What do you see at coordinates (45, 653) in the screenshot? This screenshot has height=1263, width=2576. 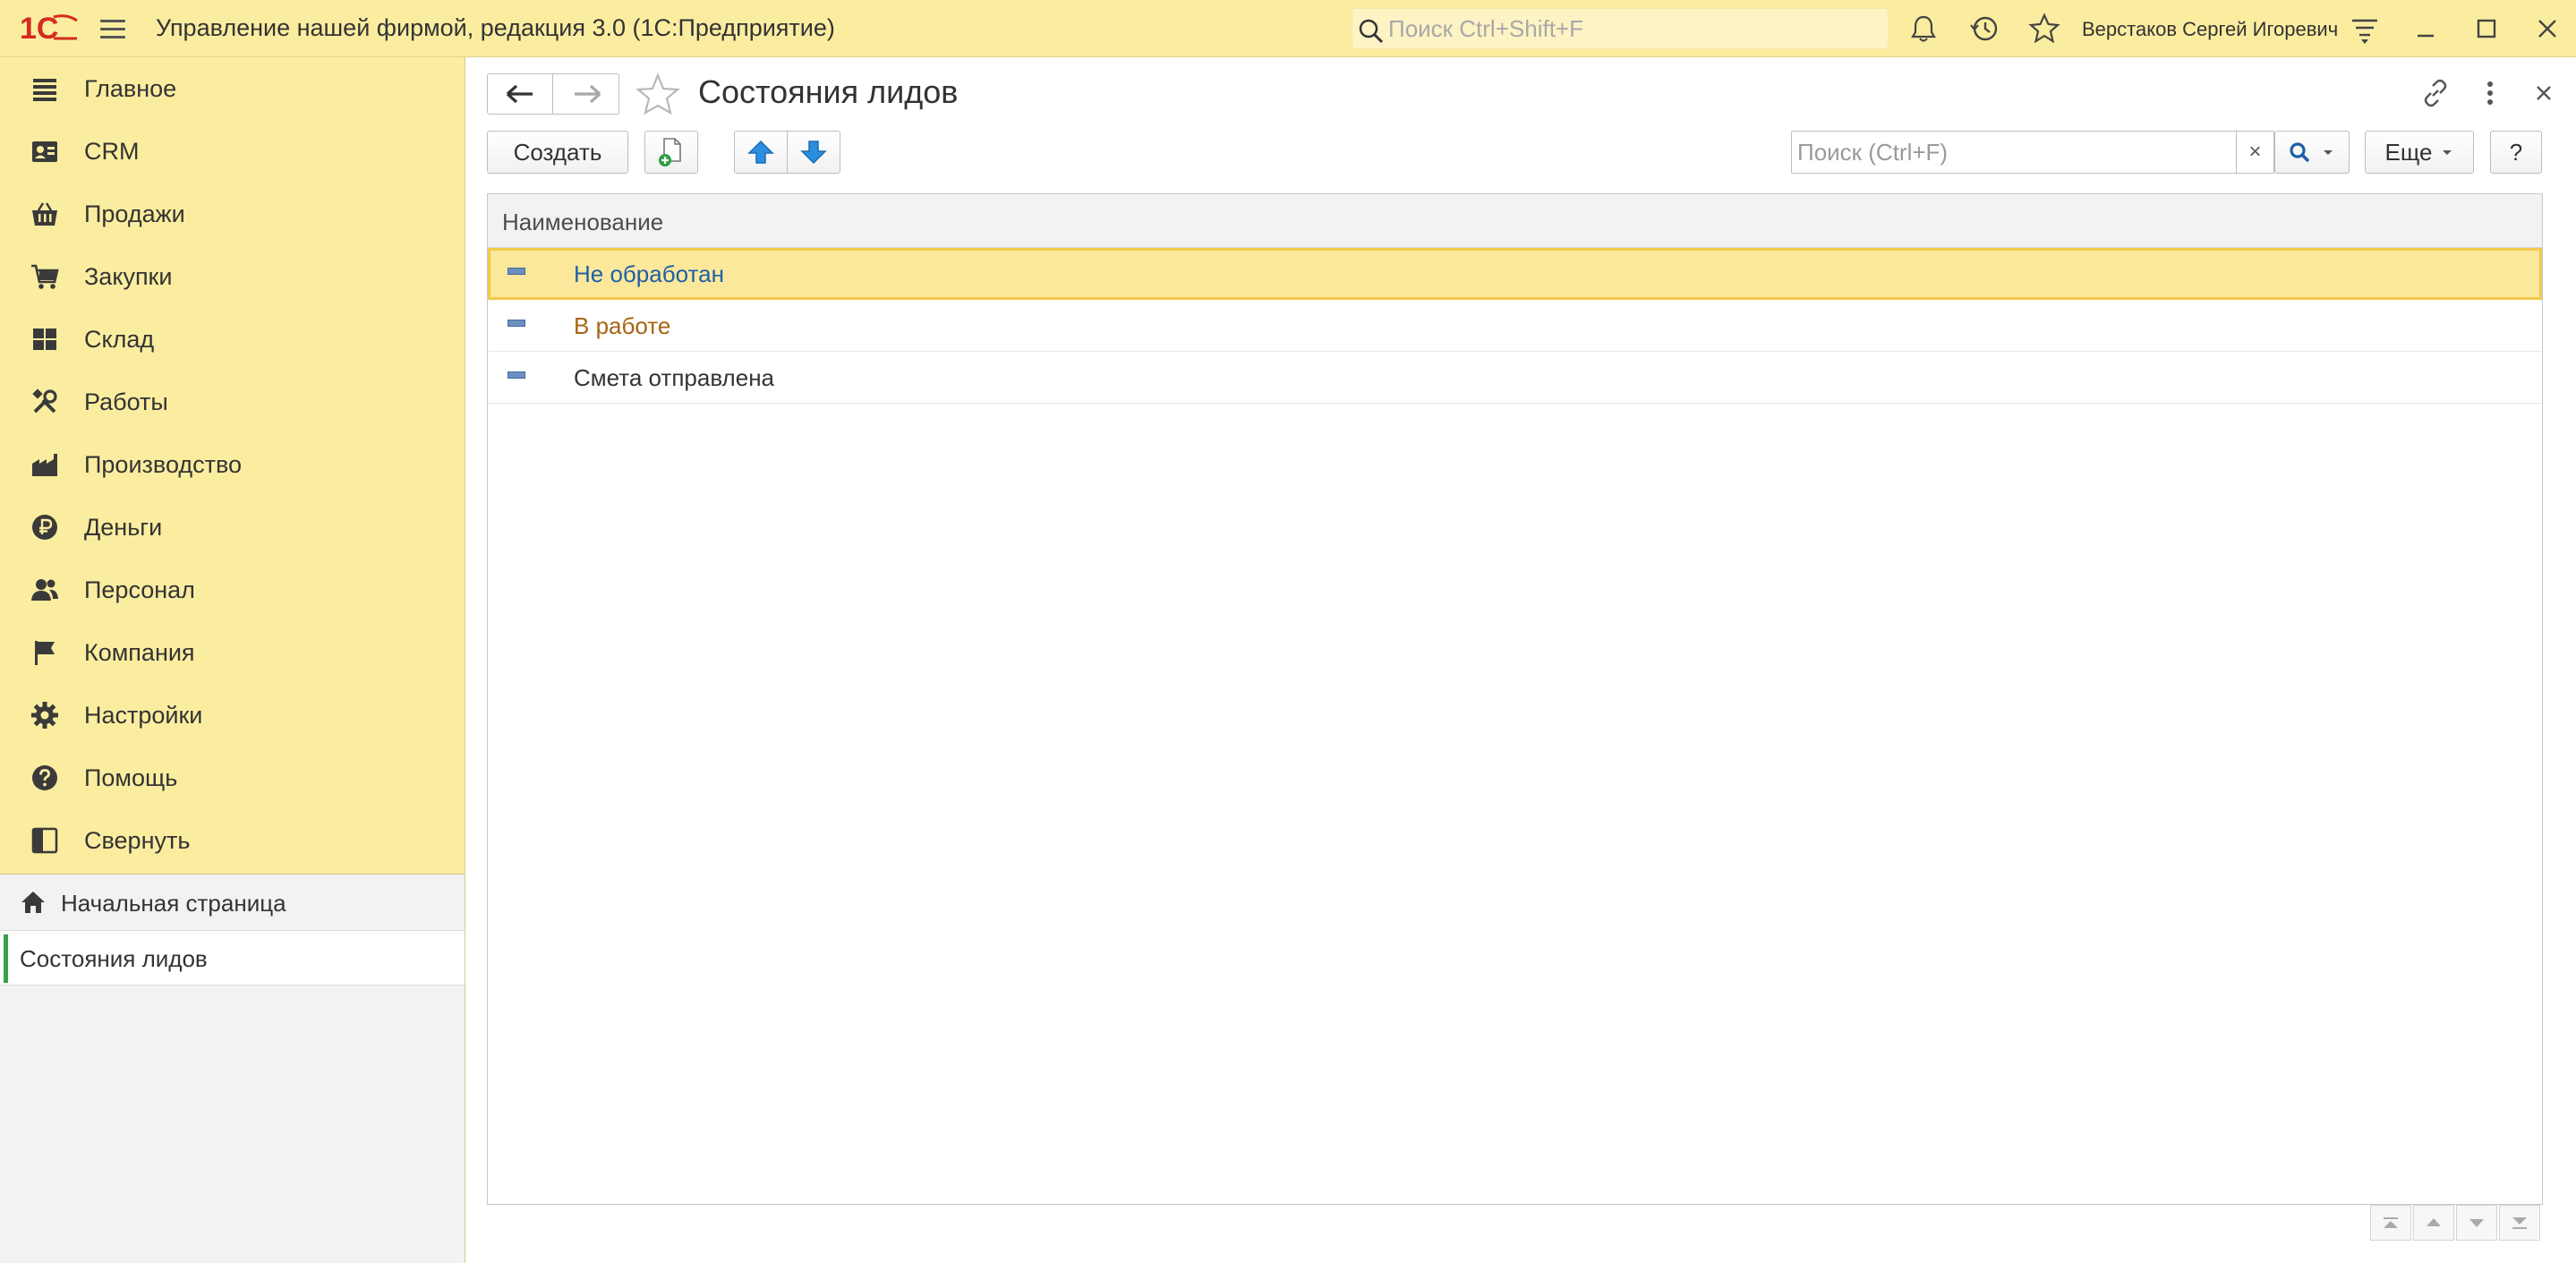 I see `flag-icon` at bounding box center [45, 653].